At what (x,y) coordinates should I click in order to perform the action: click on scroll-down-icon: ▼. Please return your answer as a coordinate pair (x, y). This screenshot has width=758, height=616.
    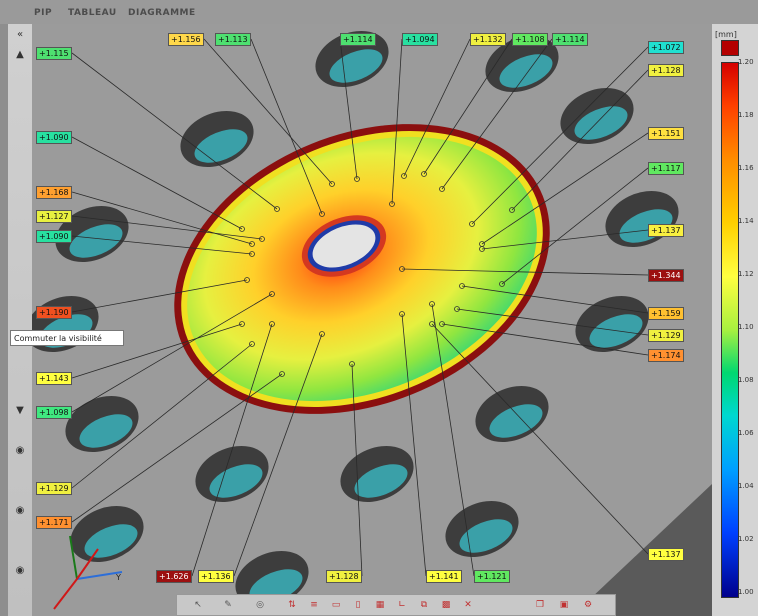
    Looking at the image, I should click on (20, 411).